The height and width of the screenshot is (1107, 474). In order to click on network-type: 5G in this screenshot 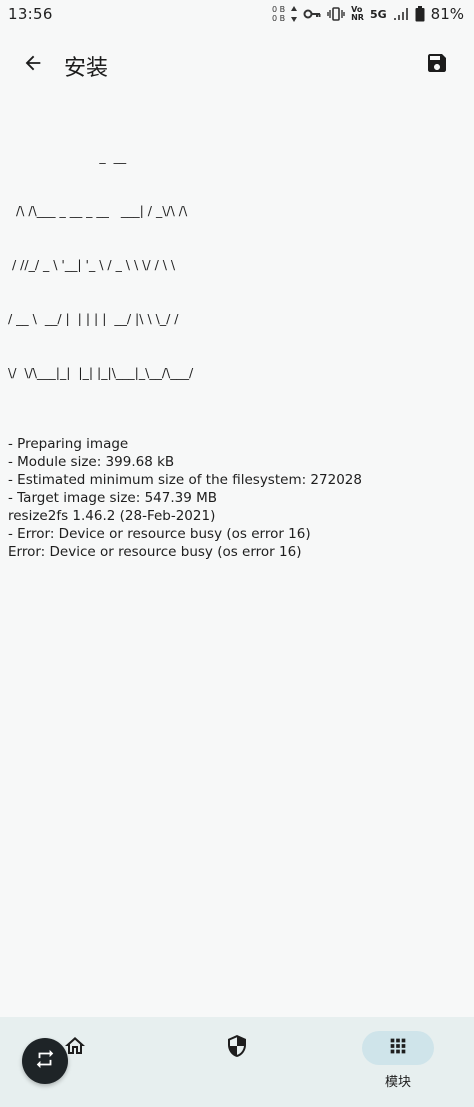, I will do `click(378, 14)`.